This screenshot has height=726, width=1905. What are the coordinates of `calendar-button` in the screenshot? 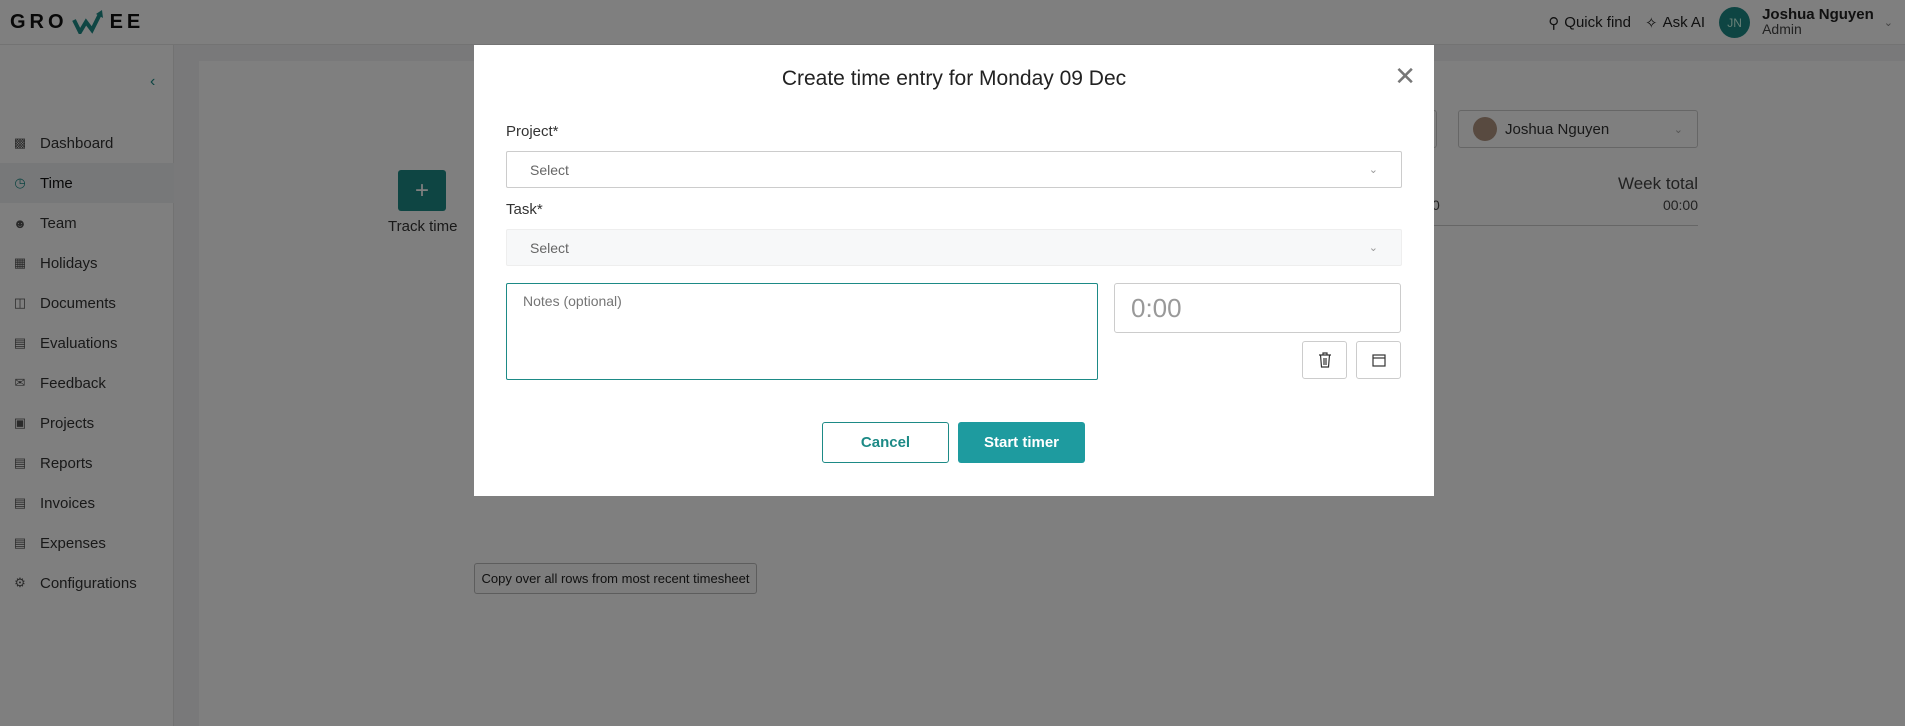 It's located at (1378, 360).